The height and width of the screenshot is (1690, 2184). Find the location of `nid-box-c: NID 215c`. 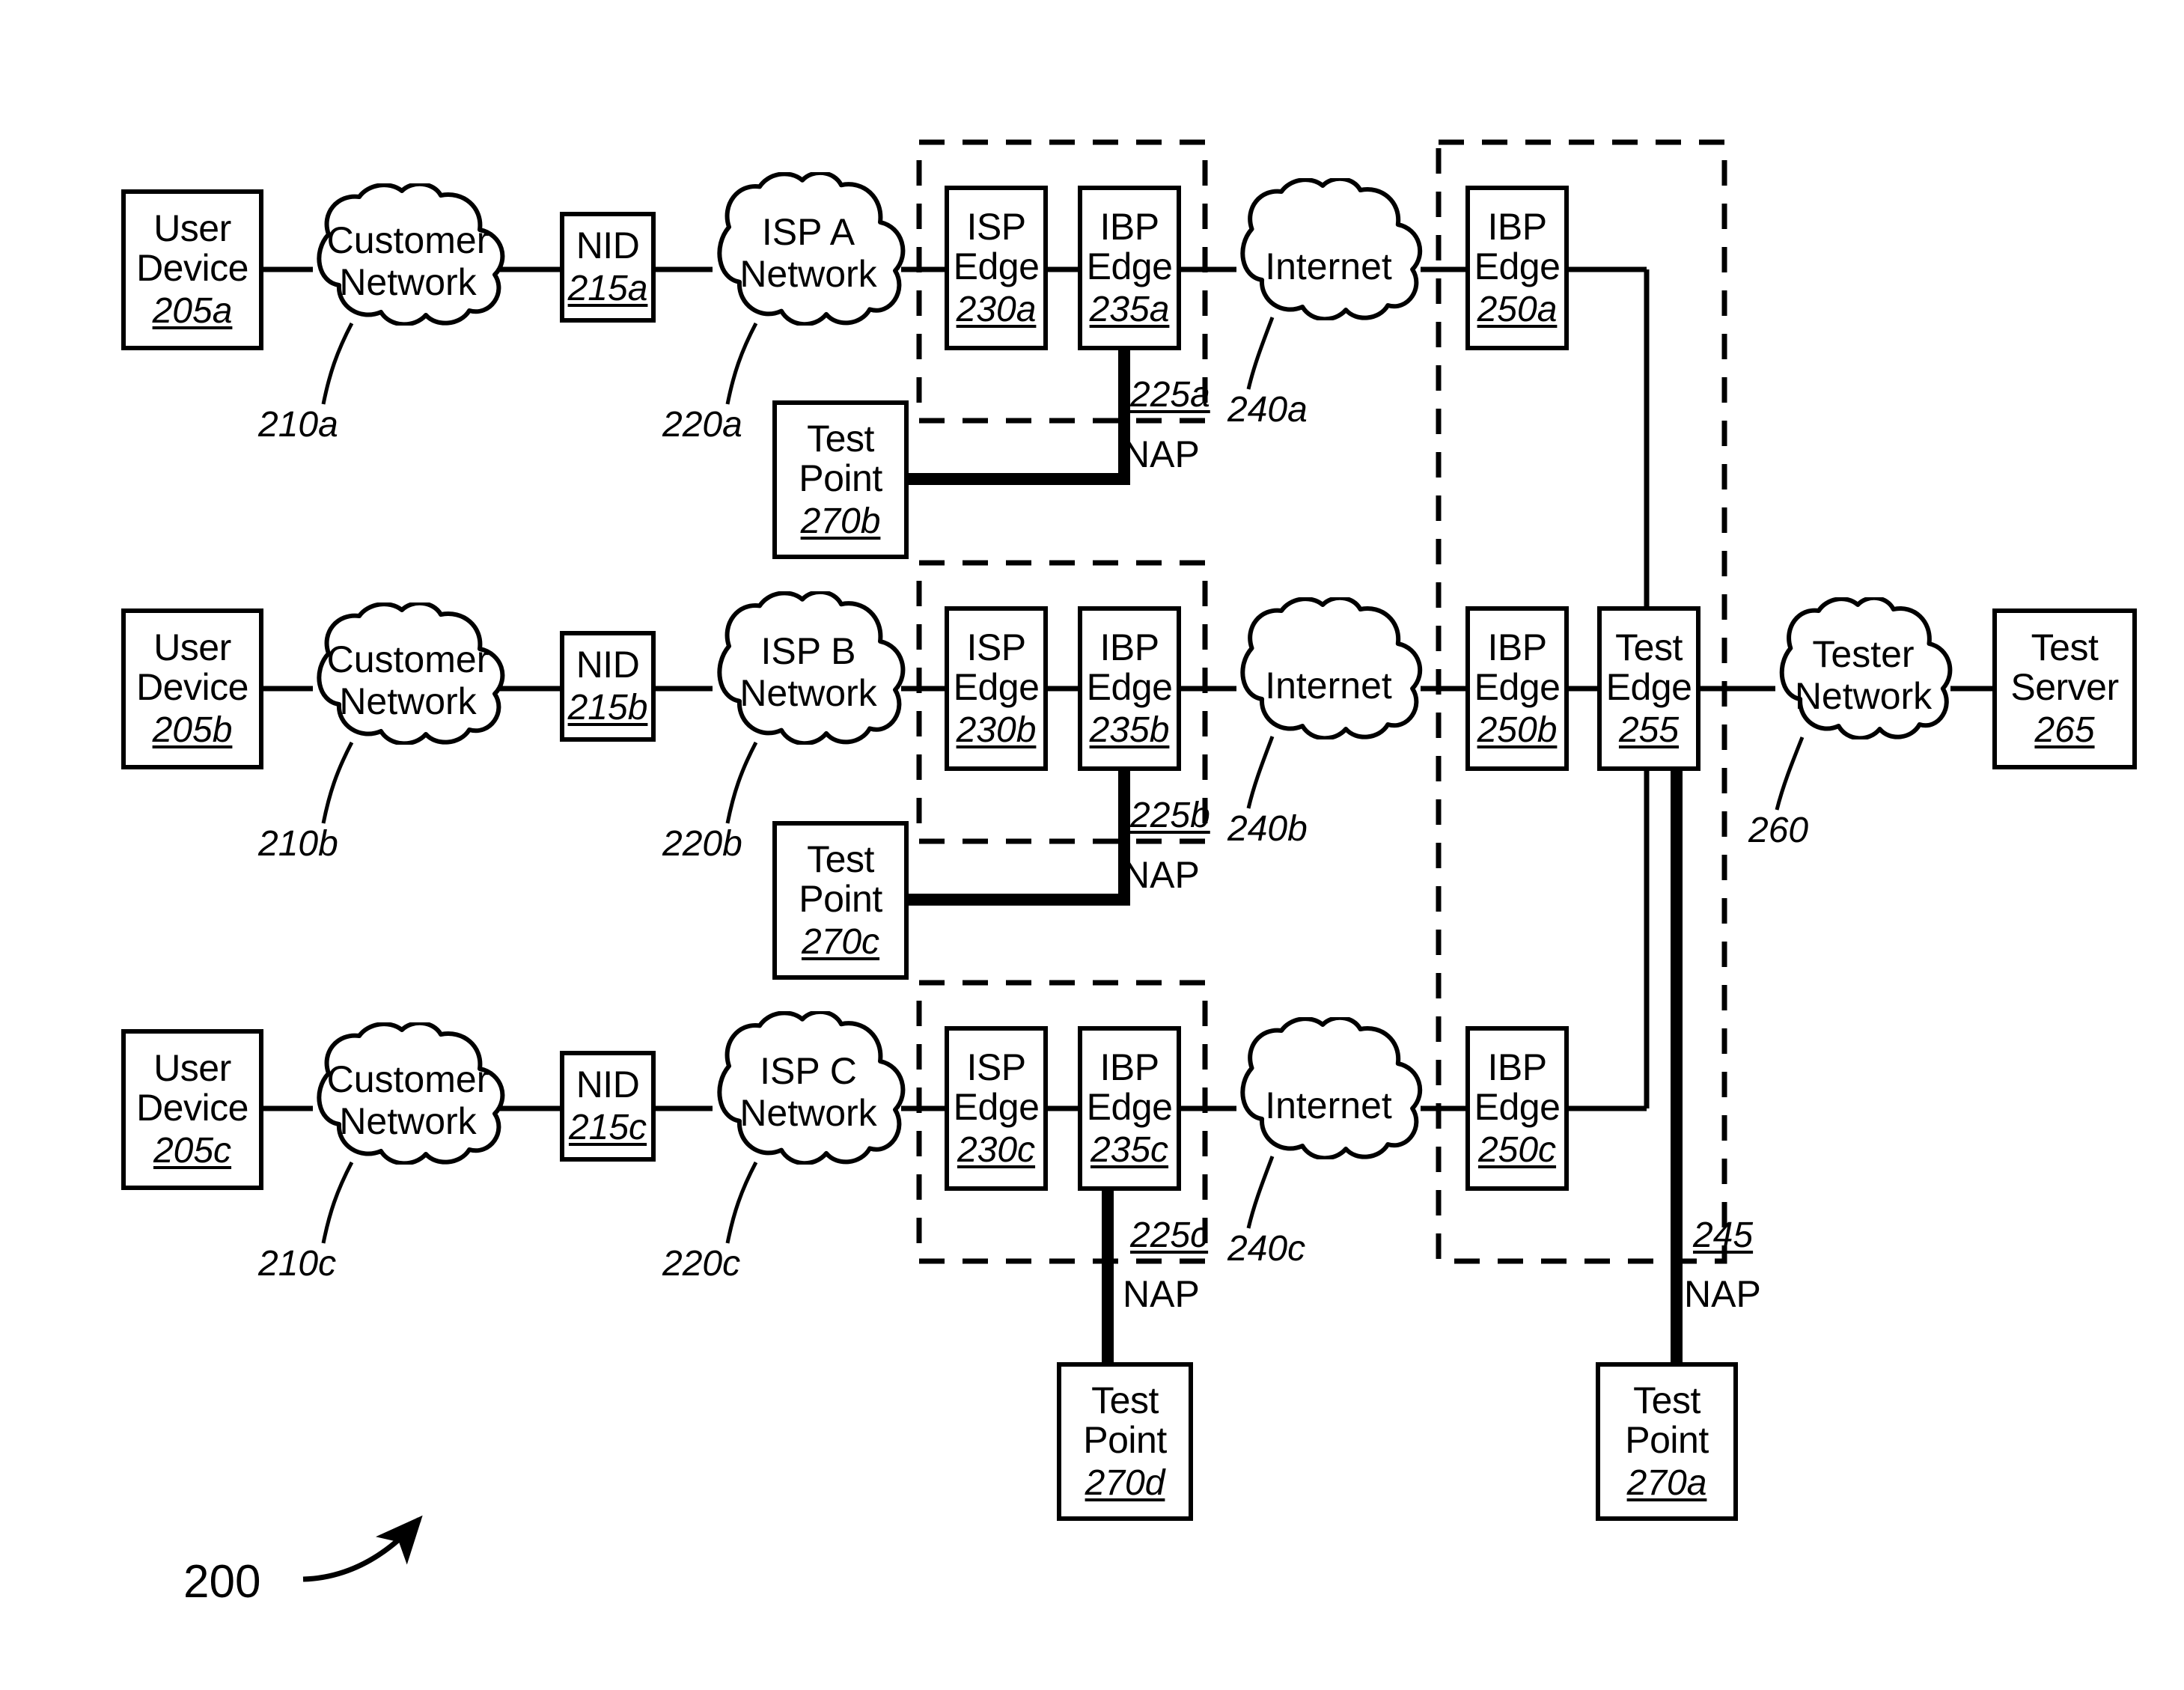

nid-box-c: NID 215c is located at coordinates (608, 1106).